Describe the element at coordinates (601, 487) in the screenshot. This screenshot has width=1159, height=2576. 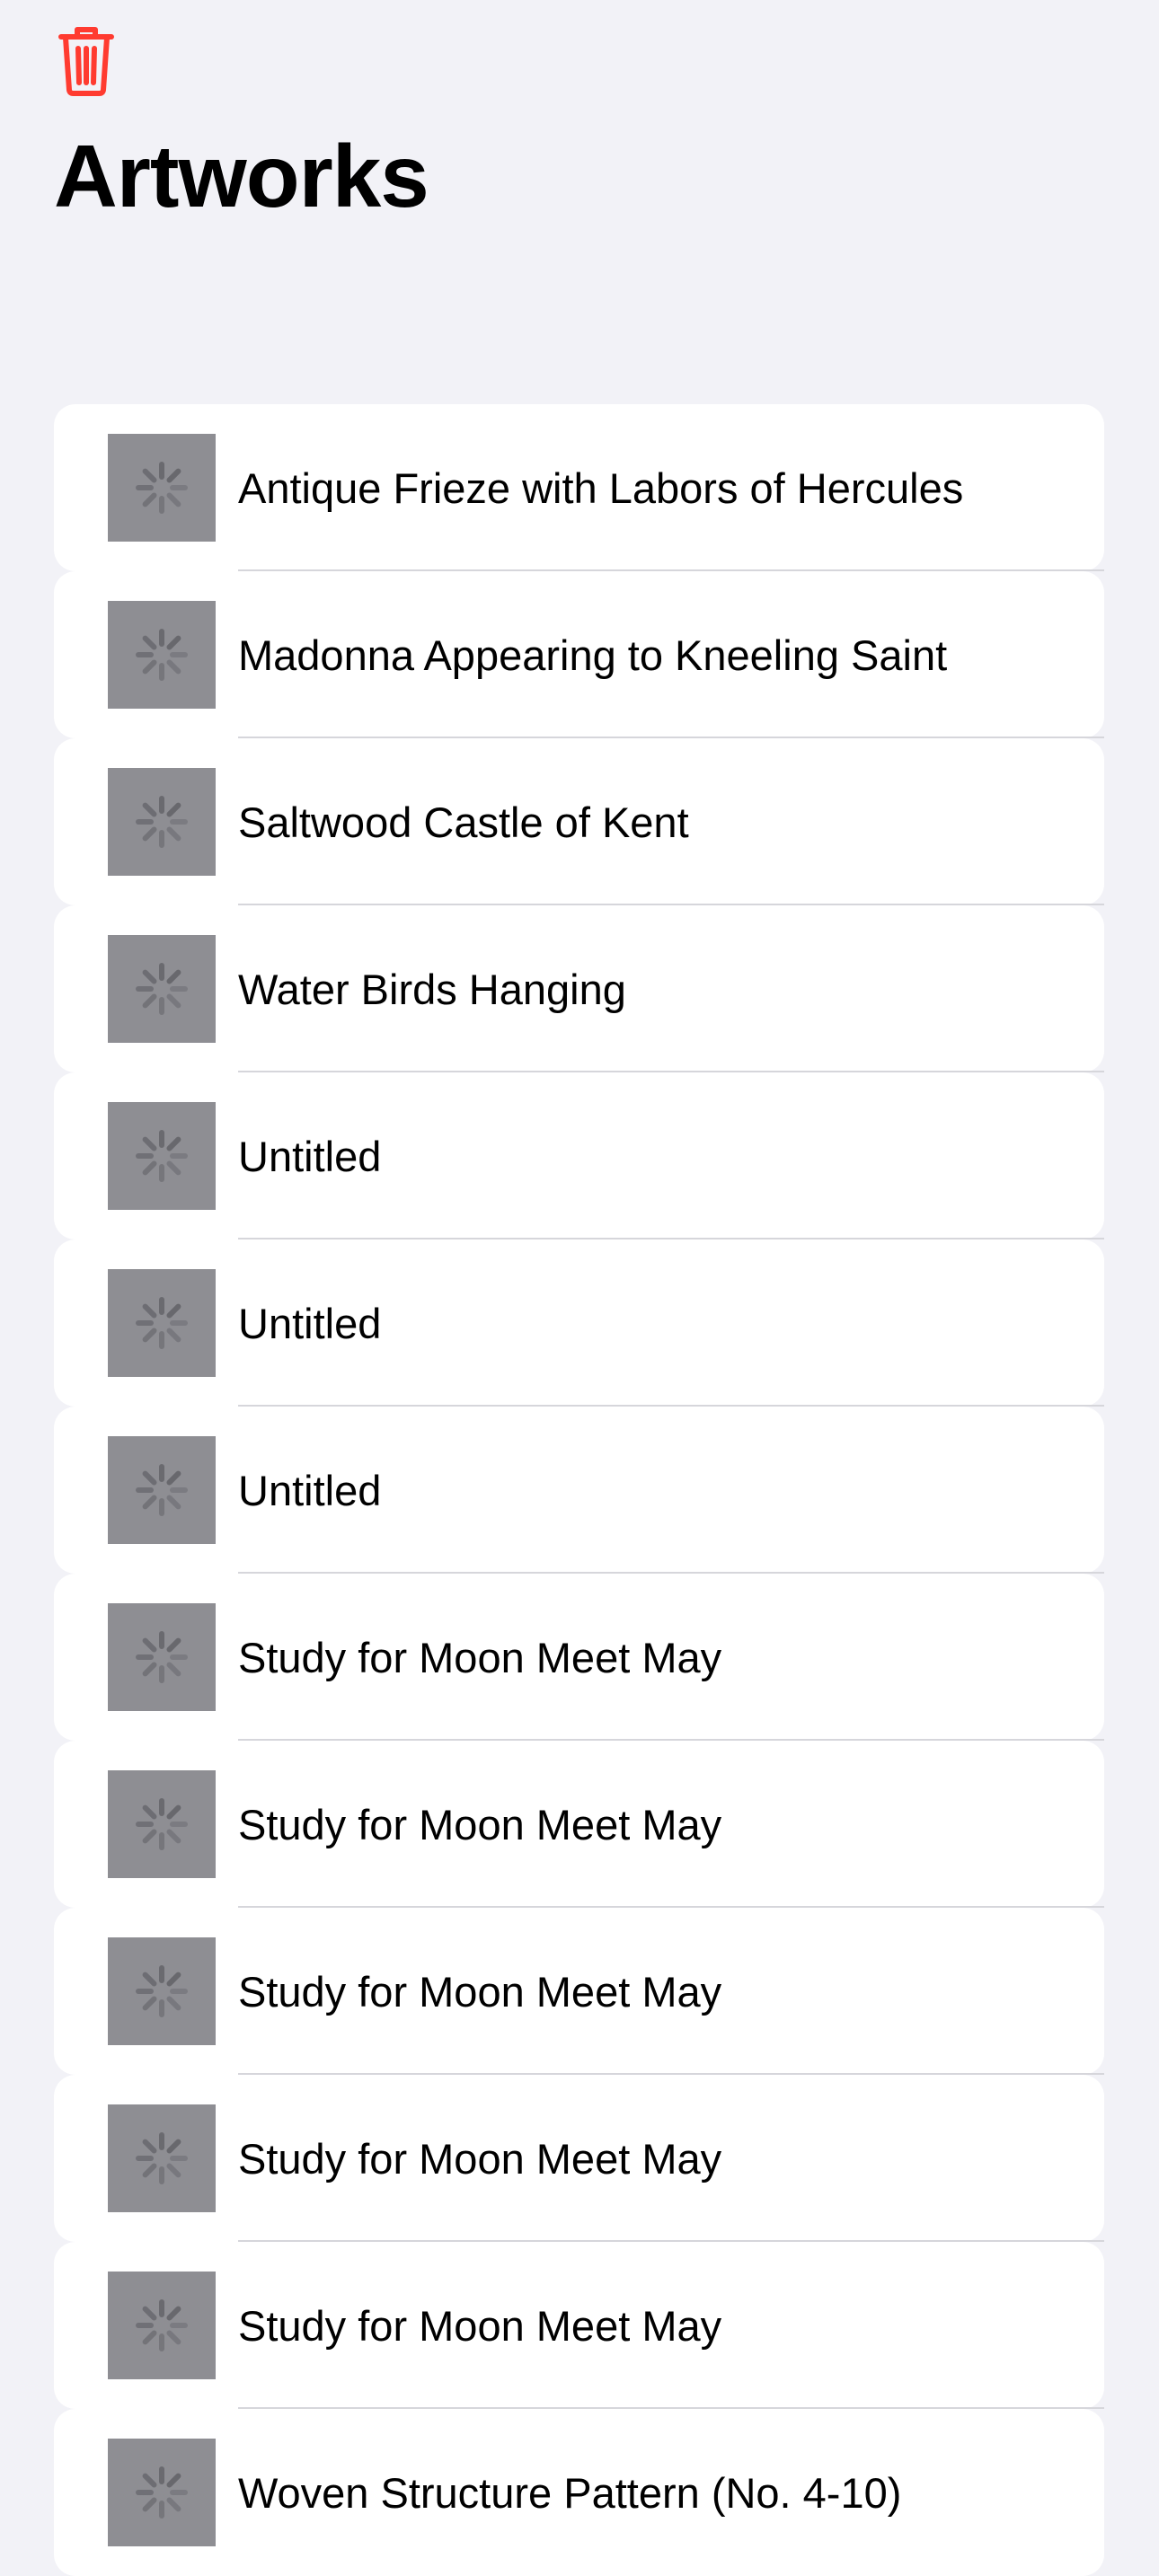
I see `artwork-title: Antique Frieze with Labors of Hercules` at that location.